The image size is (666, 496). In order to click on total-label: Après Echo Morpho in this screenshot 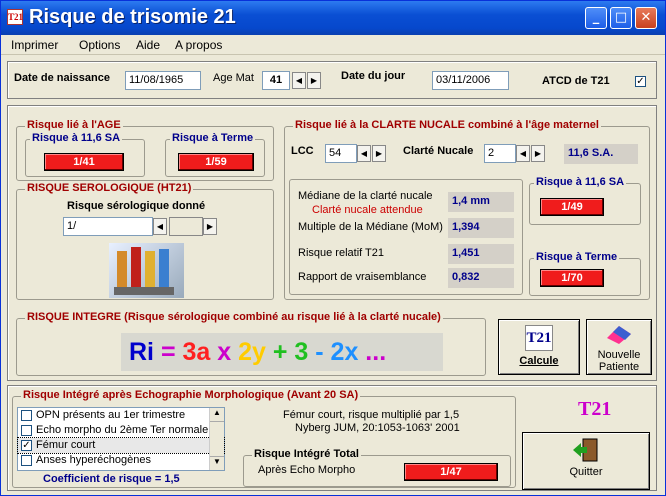, I will do `click(307, 470)`.